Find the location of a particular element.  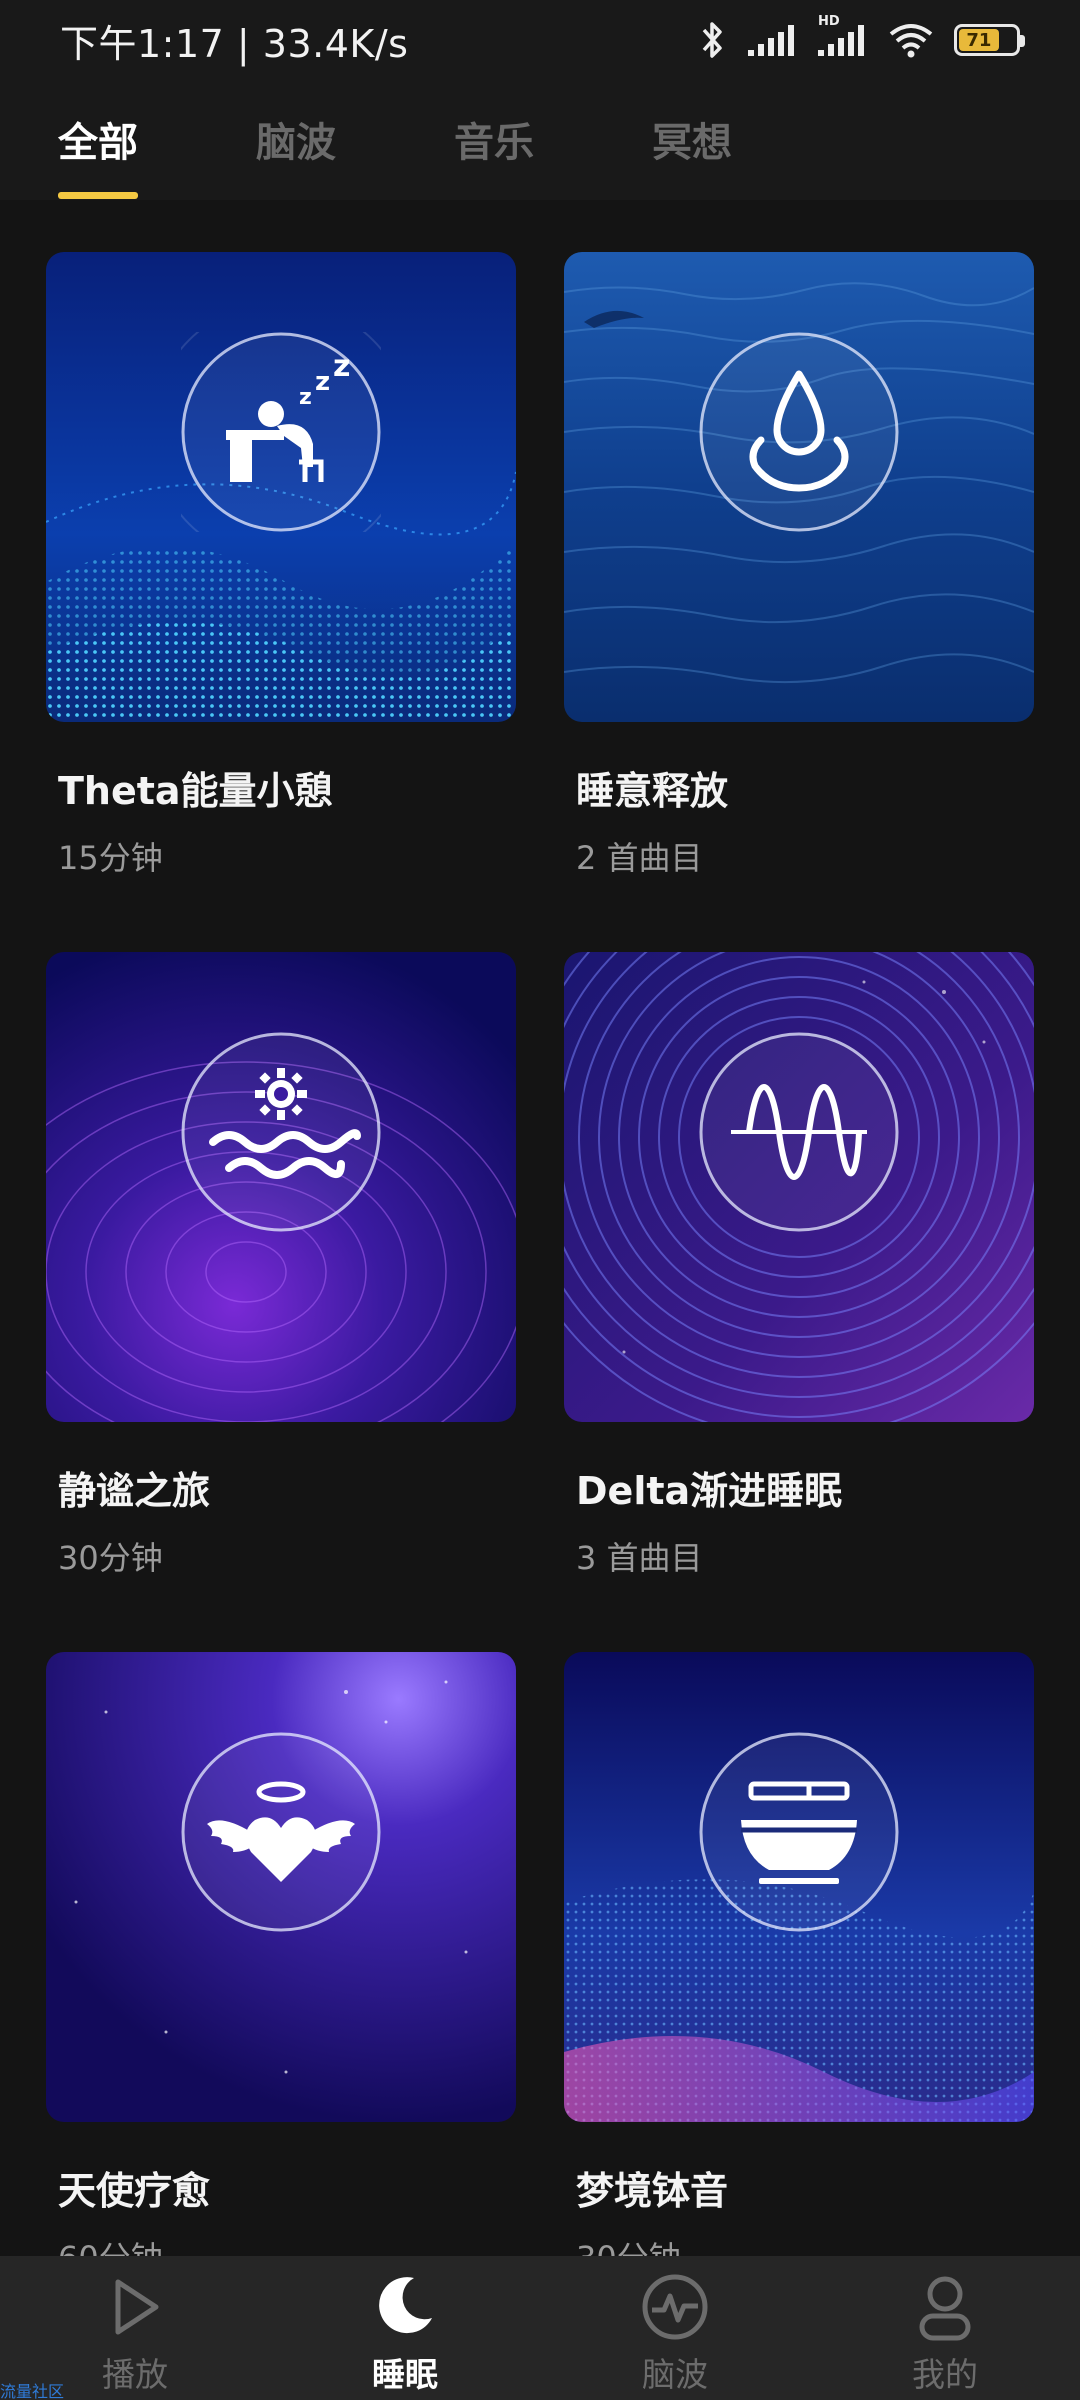

card-title: 睡意释放 is located at coordinates (652, 791).